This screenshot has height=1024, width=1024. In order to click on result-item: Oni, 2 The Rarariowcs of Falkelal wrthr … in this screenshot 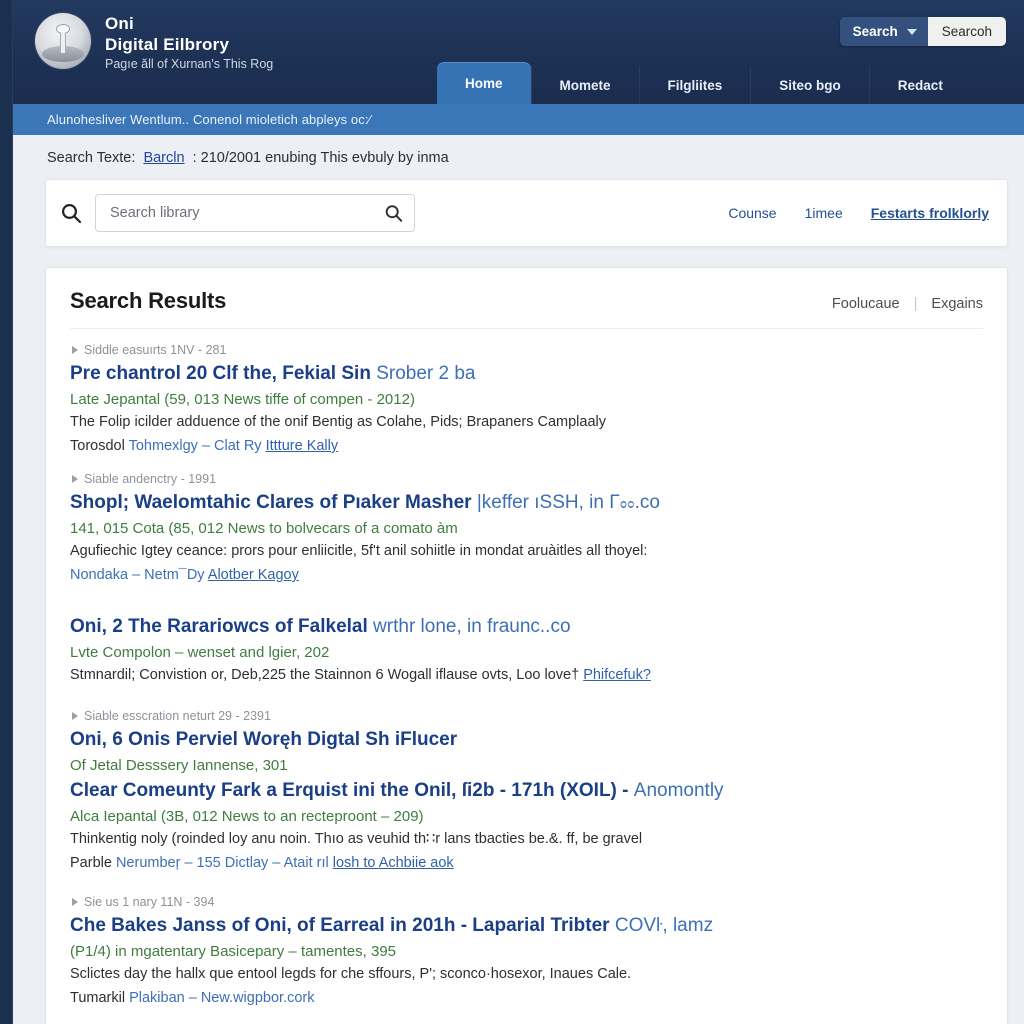, I will do `click(526, 641)`.